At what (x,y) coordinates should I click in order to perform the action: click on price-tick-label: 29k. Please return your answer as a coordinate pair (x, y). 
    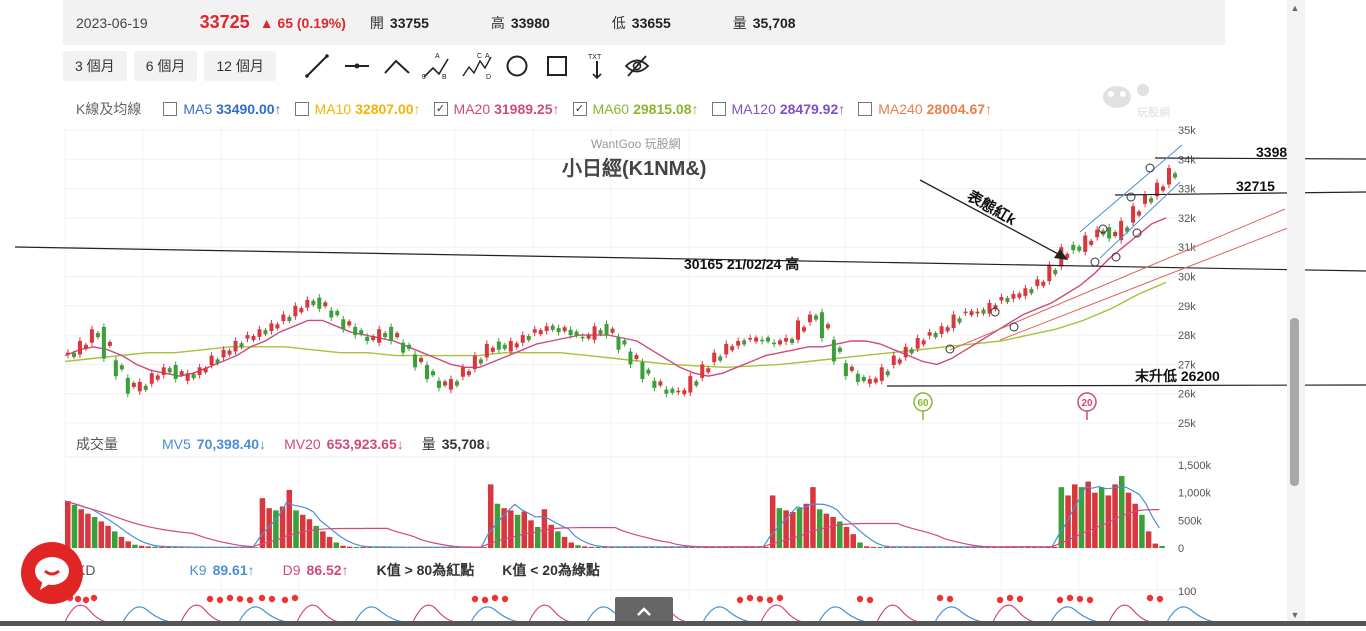
    Looking at the image, I should click on (1187, 307).